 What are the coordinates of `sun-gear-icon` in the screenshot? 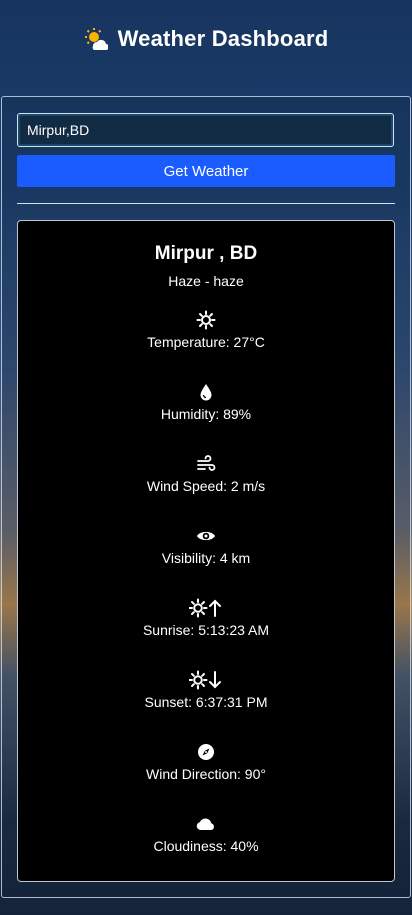 It's located at (206, 320).